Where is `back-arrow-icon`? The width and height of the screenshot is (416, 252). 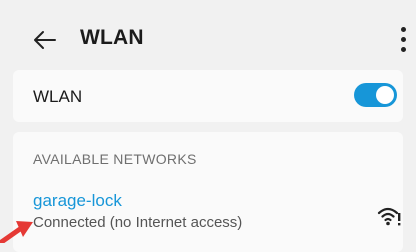
back-arrow-icon is located at coordinates (45, 40).